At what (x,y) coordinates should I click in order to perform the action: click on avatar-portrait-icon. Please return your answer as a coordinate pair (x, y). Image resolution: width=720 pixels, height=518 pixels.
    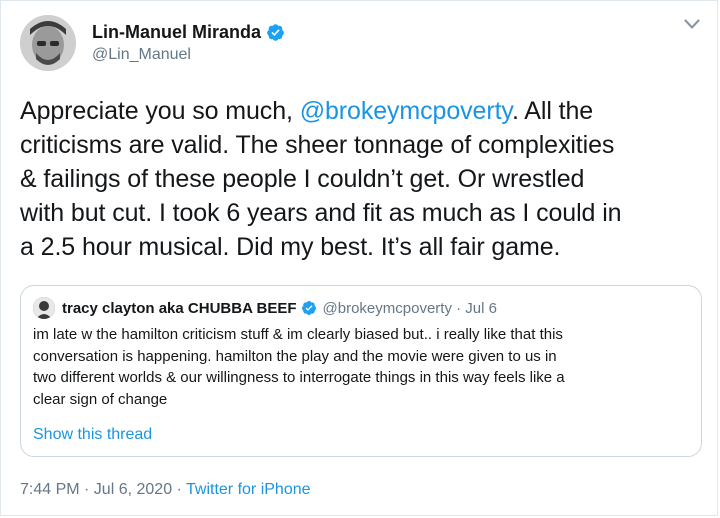
    Looking at the image, I should click on (48, 43).